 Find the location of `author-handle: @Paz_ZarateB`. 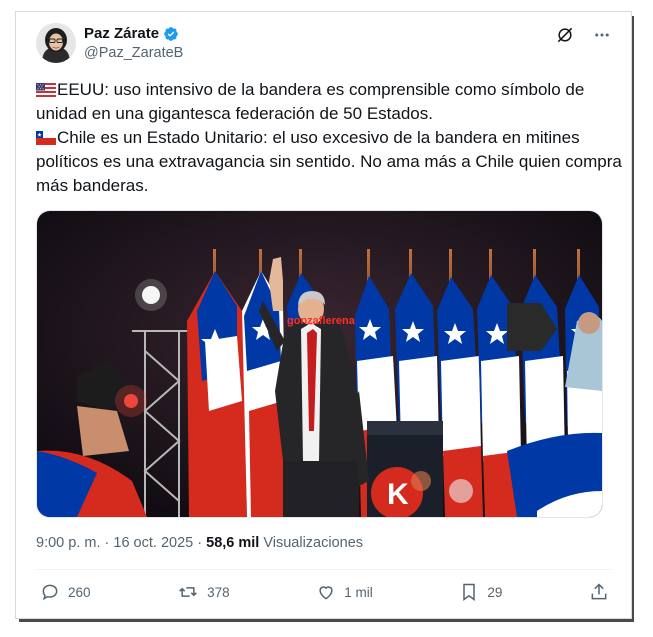

author-handle: @Paz_ZarateB is located at coordinates (133, 53).